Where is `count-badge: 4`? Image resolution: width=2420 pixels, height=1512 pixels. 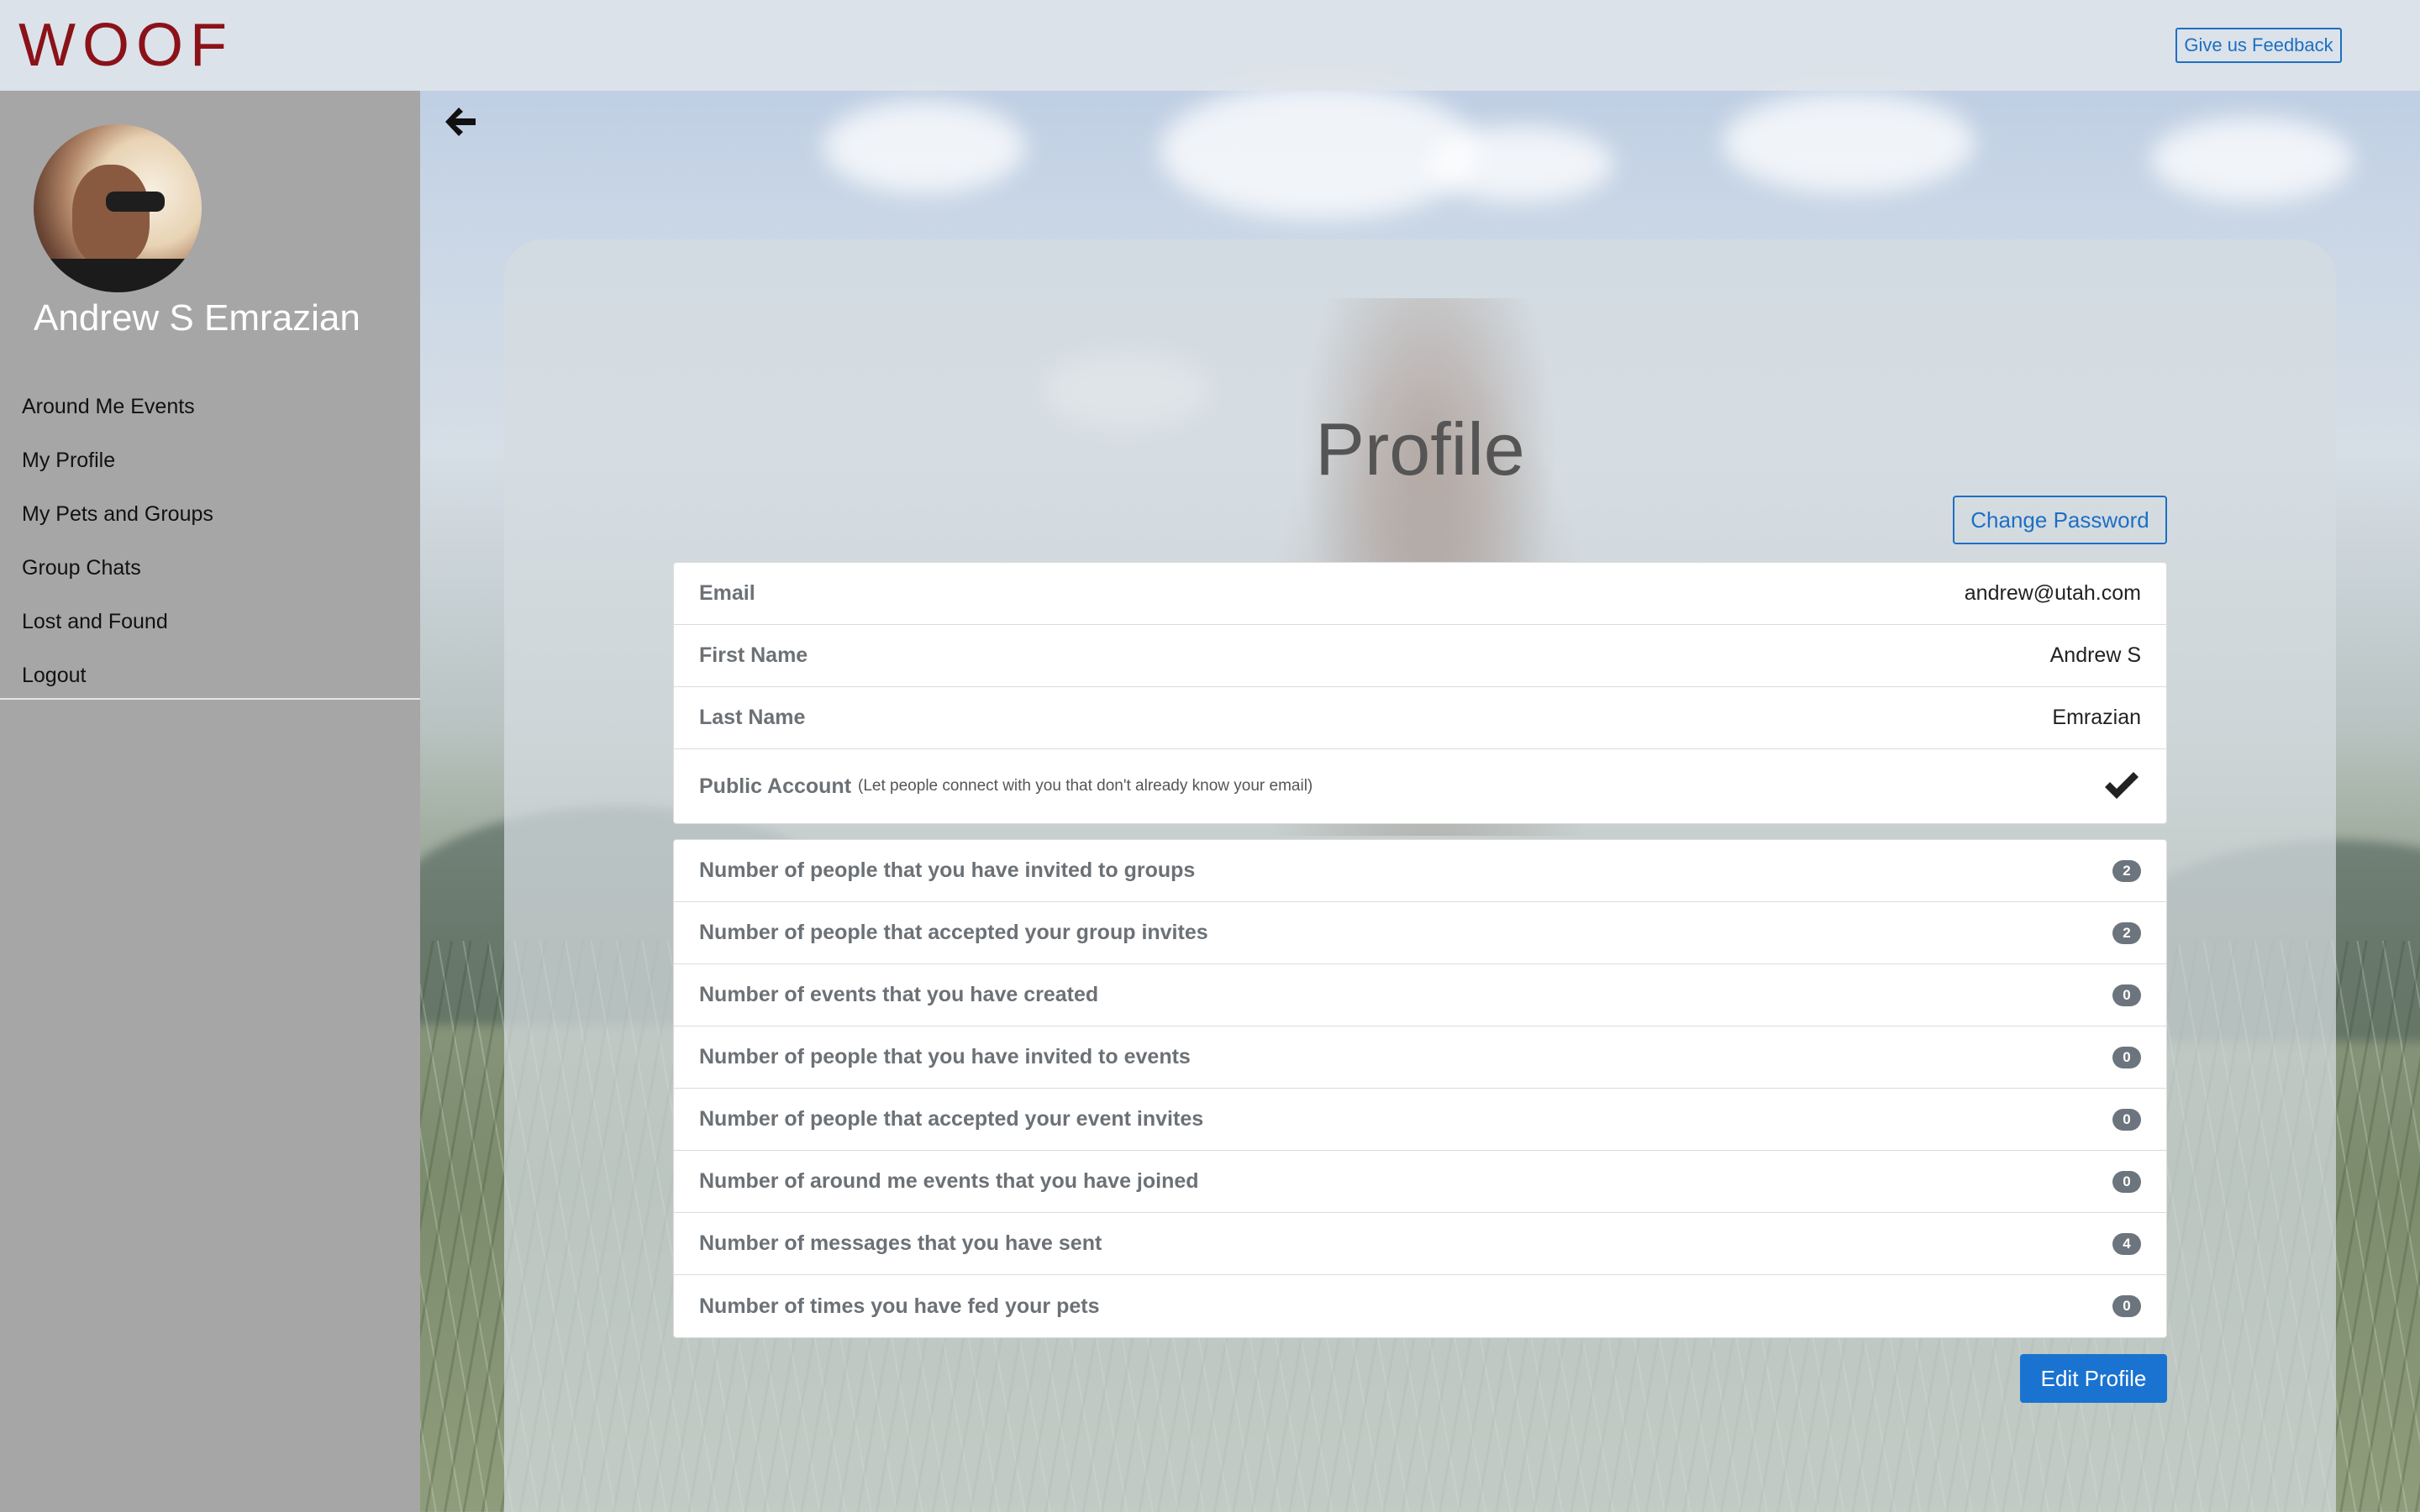 count-badge: 4 is located at coordinates (2126, 1243).